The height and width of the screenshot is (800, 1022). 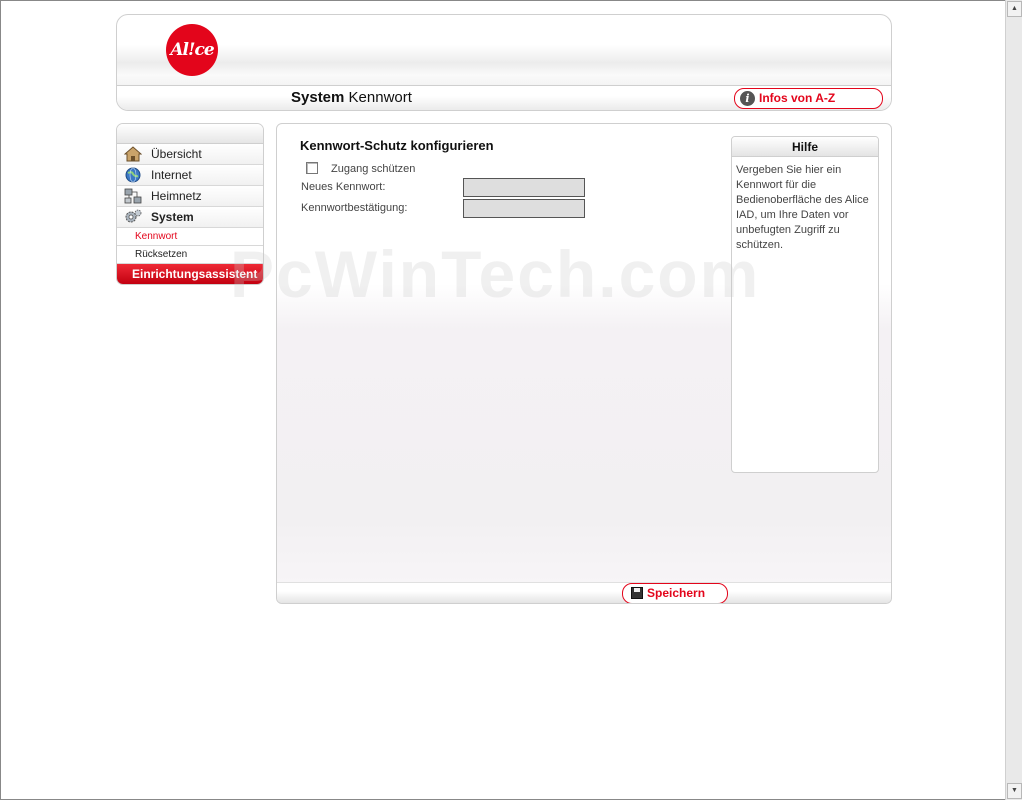 I want to click on sidebar-item-system: System, so click(x=190, y=217).